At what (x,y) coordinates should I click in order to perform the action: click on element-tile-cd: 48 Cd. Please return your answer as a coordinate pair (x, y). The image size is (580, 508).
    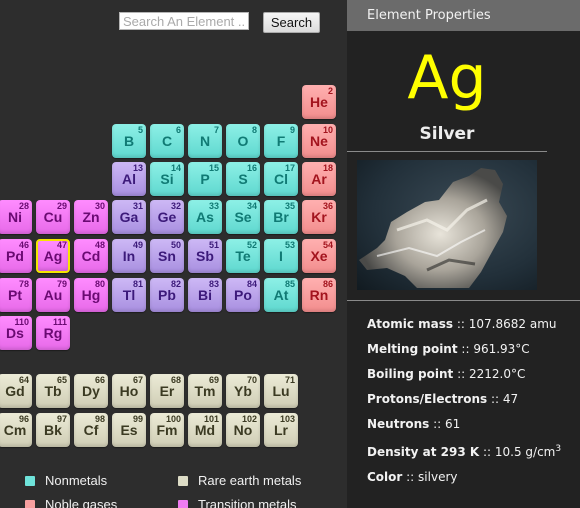
    Looking at the image, I should click on (91, 256).